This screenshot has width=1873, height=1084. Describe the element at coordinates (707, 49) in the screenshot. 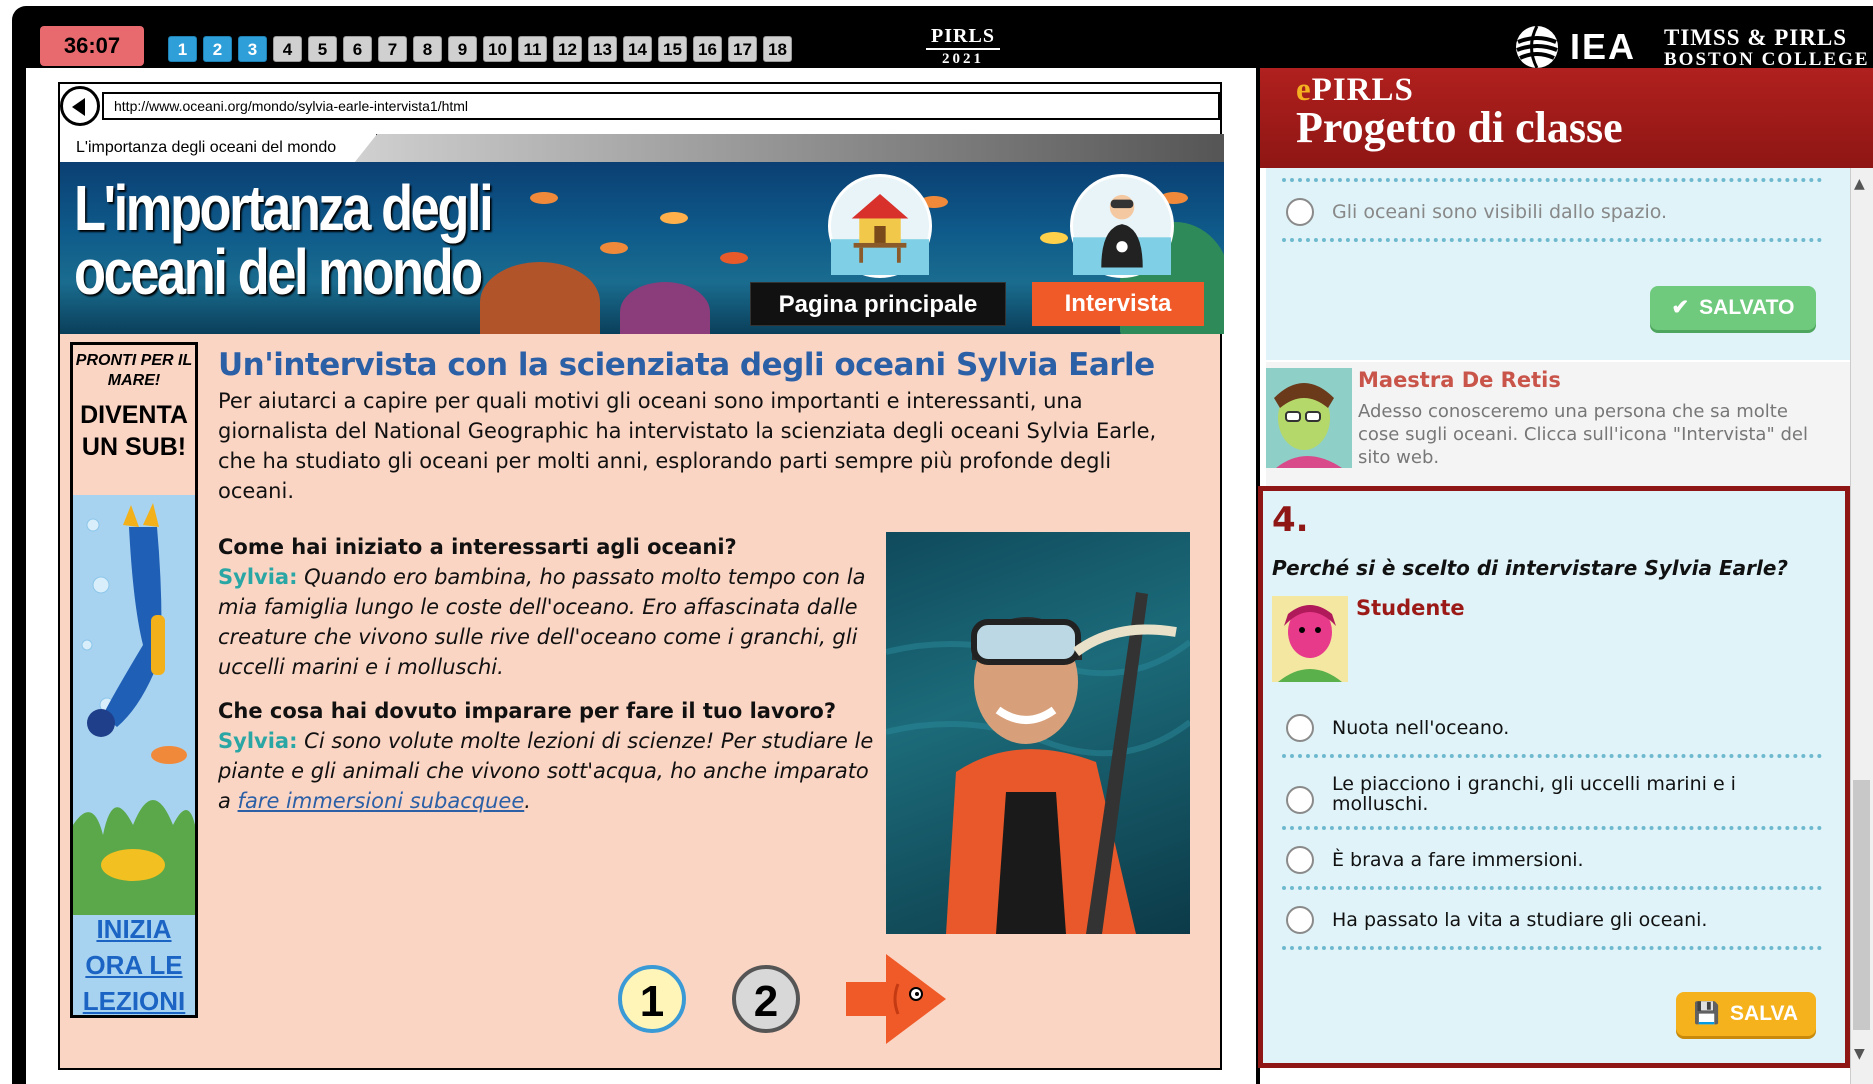

I see `question-nav-16: 16` at that location.